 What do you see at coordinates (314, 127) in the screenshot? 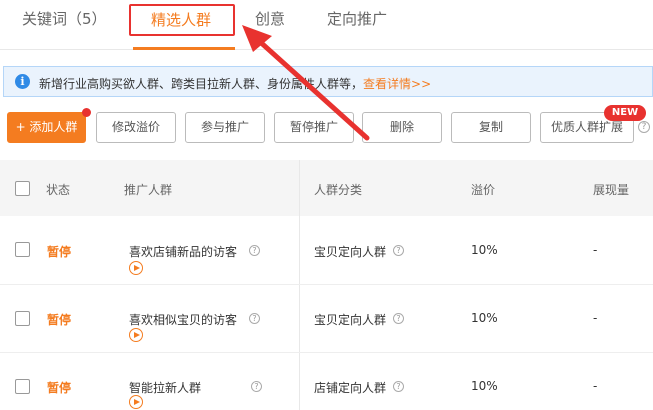
I see `pause-promotion-button: 暂停推广` at bounding box center [314, 127].